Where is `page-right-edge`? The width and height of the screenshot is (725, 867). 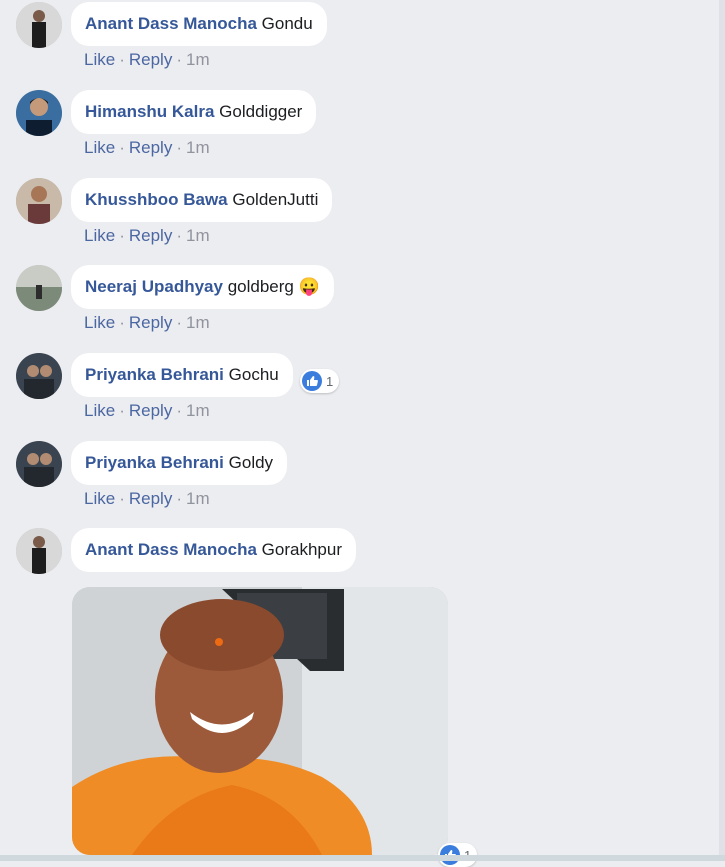
page-right-edge is located at coordinates (722, 430).